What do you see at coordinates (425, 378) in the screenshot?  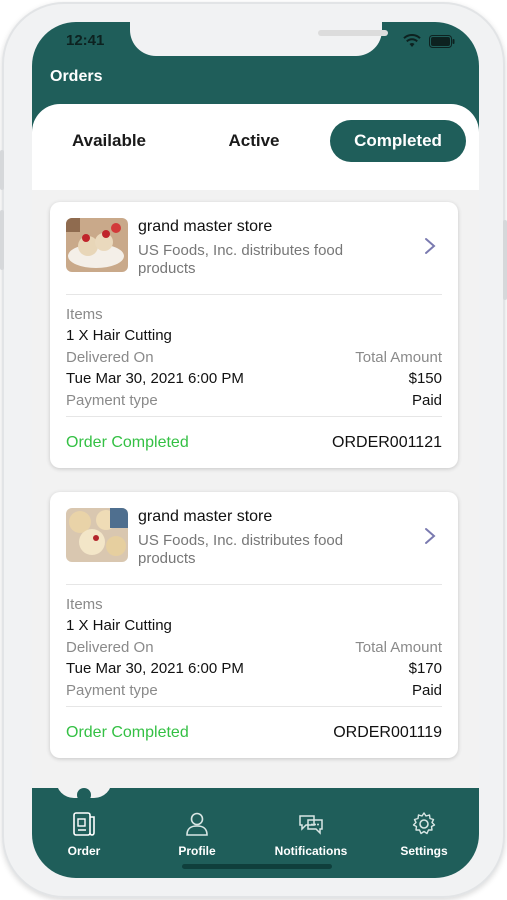 I see `total-value: $150` at bounding box center [425, 378].